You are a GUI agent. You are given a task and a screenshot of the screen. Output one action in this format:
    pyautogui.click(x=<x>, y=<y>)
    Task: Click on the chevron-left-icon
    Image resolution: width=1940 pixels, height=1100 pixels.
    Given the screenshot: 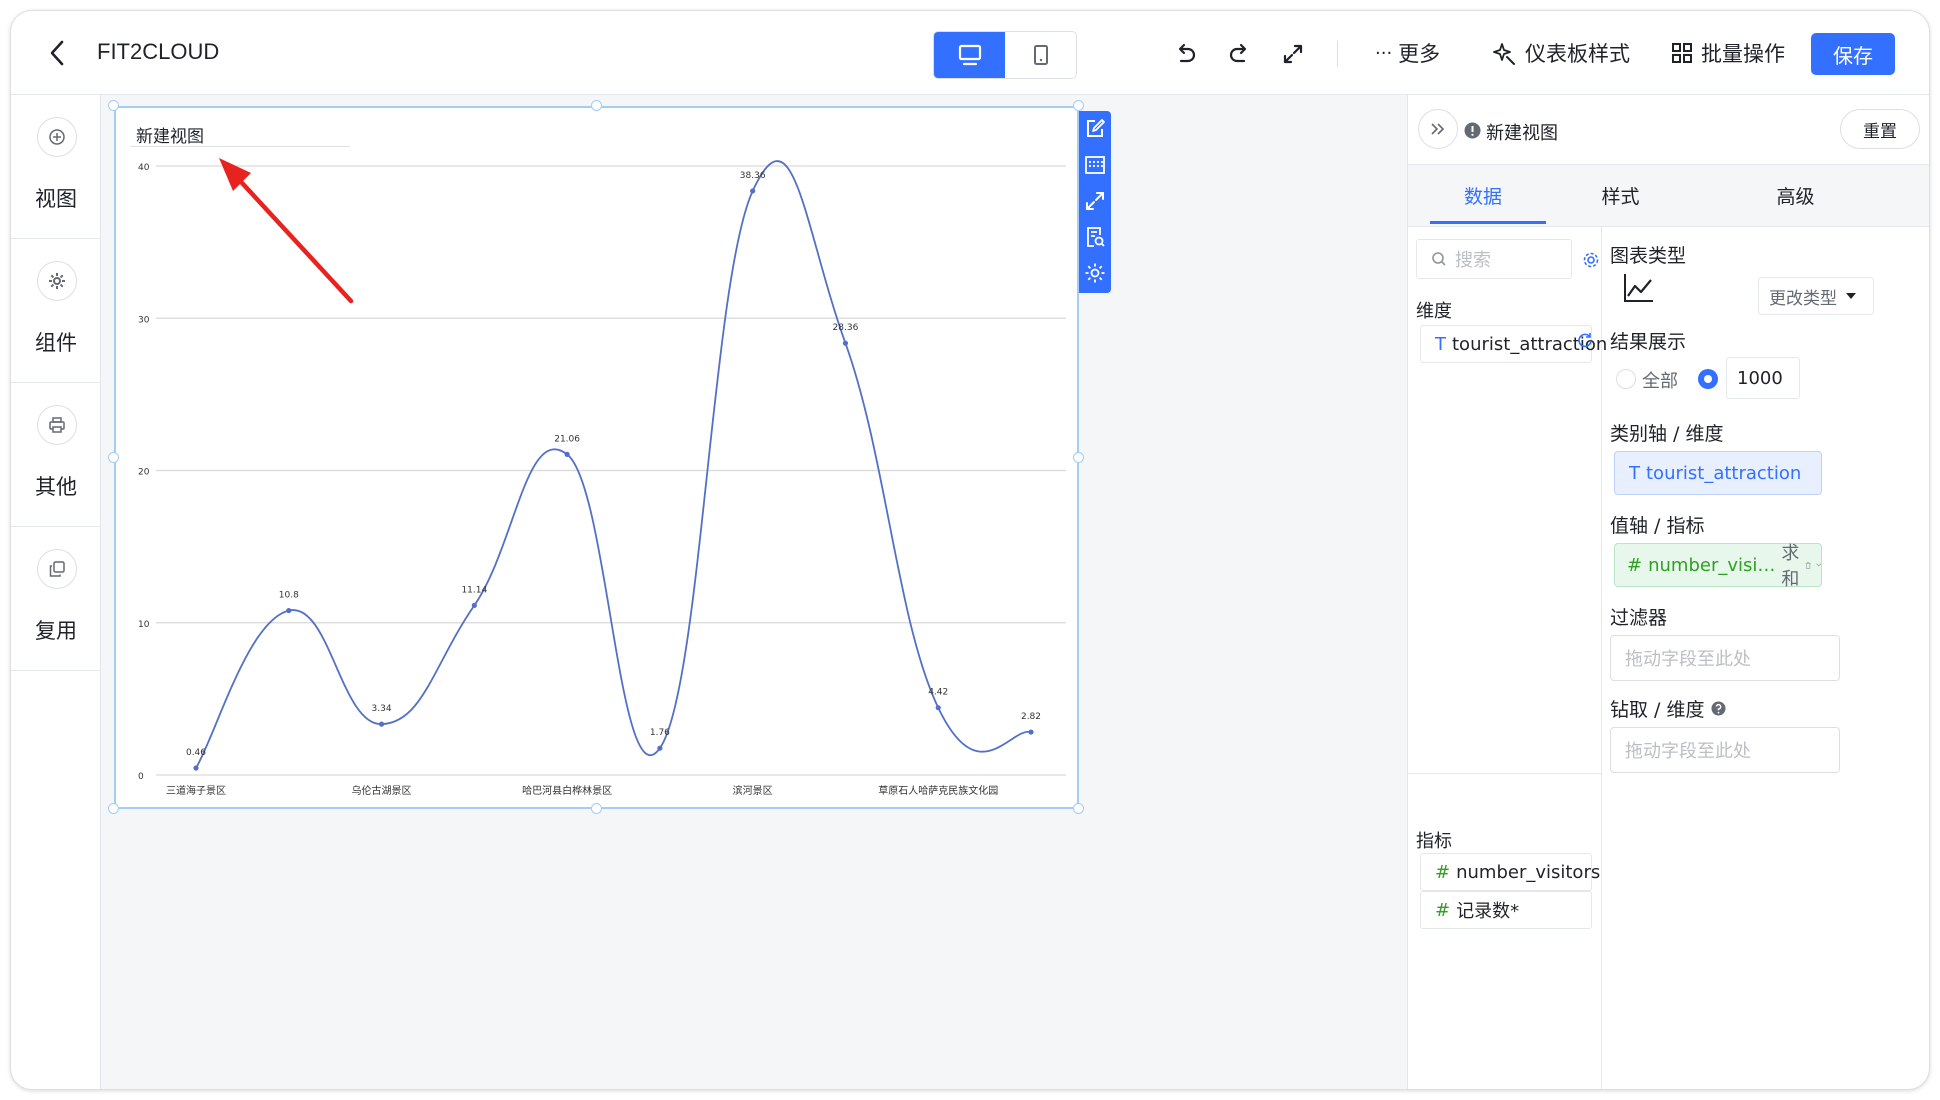 What is the action you would take?
    pyautogui.click(x=57, y=53)
    